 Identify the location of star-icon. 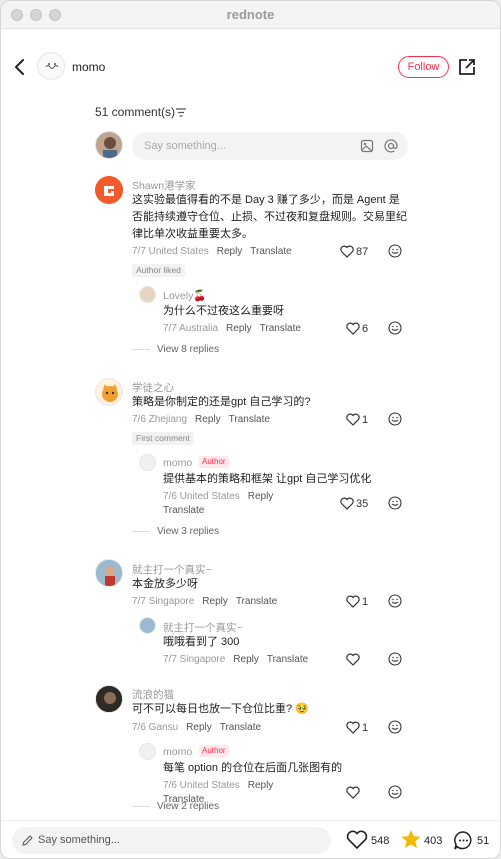
(411, 839).